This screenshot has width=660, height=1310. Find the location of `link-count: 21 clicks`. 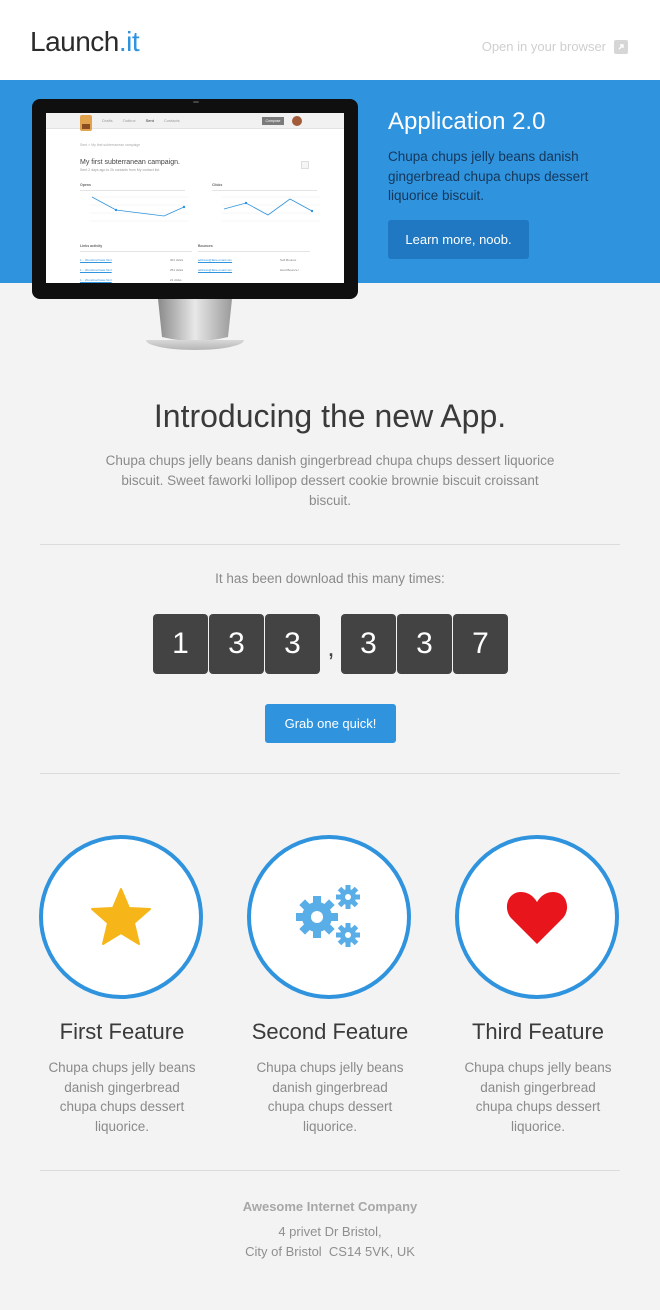

link-count: 21 clicks is located at coordinates (176, 280).